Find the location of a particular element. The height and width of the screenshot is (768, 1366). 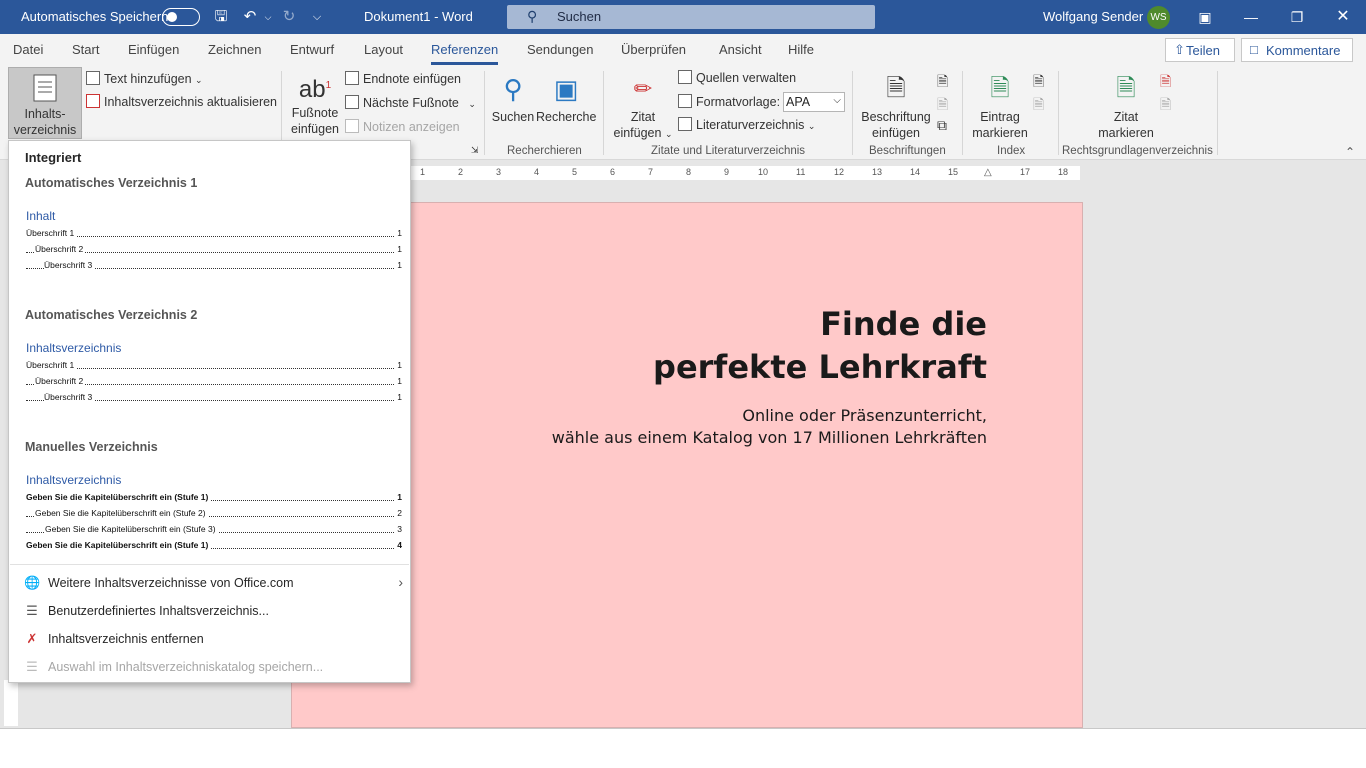

mark-citation-label-2: markieren is located at coordinates (1126, 133).